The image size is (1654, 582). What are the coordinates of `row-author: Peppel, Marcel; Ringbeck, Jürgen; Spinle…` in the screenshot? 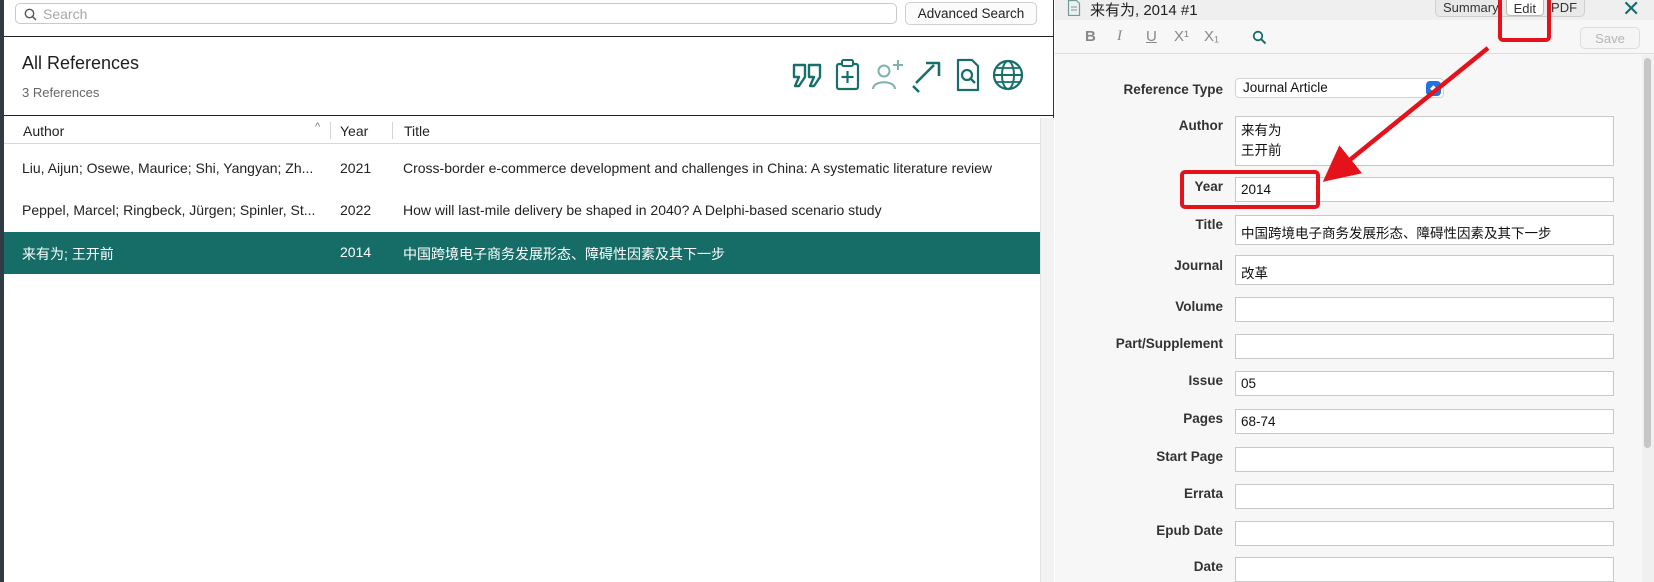 It's located at (169, 210).